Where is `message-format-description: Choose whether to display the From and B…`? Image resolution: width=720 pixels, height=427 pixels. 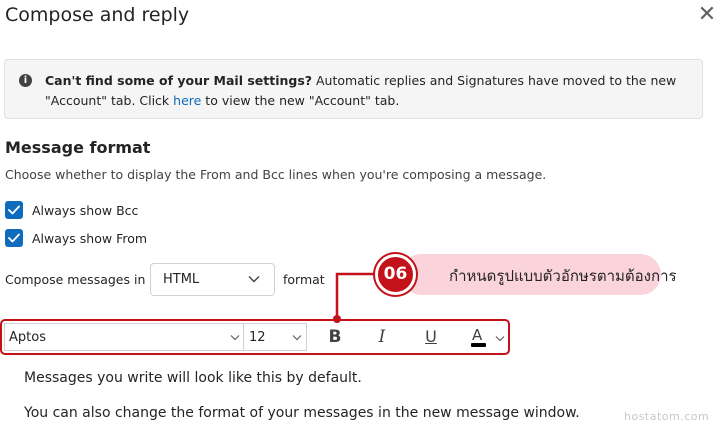 message-format-description: Choose whether to display the From and B… is located at coordinates (276, 174).